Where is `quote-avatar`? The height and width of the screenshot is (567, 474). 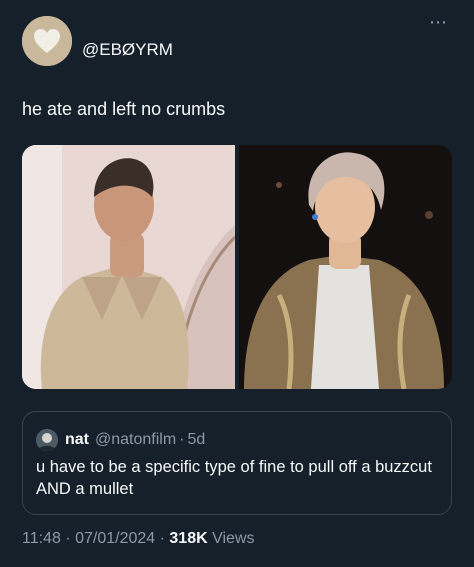 quote-avatar is located at coordinates (47, 440).